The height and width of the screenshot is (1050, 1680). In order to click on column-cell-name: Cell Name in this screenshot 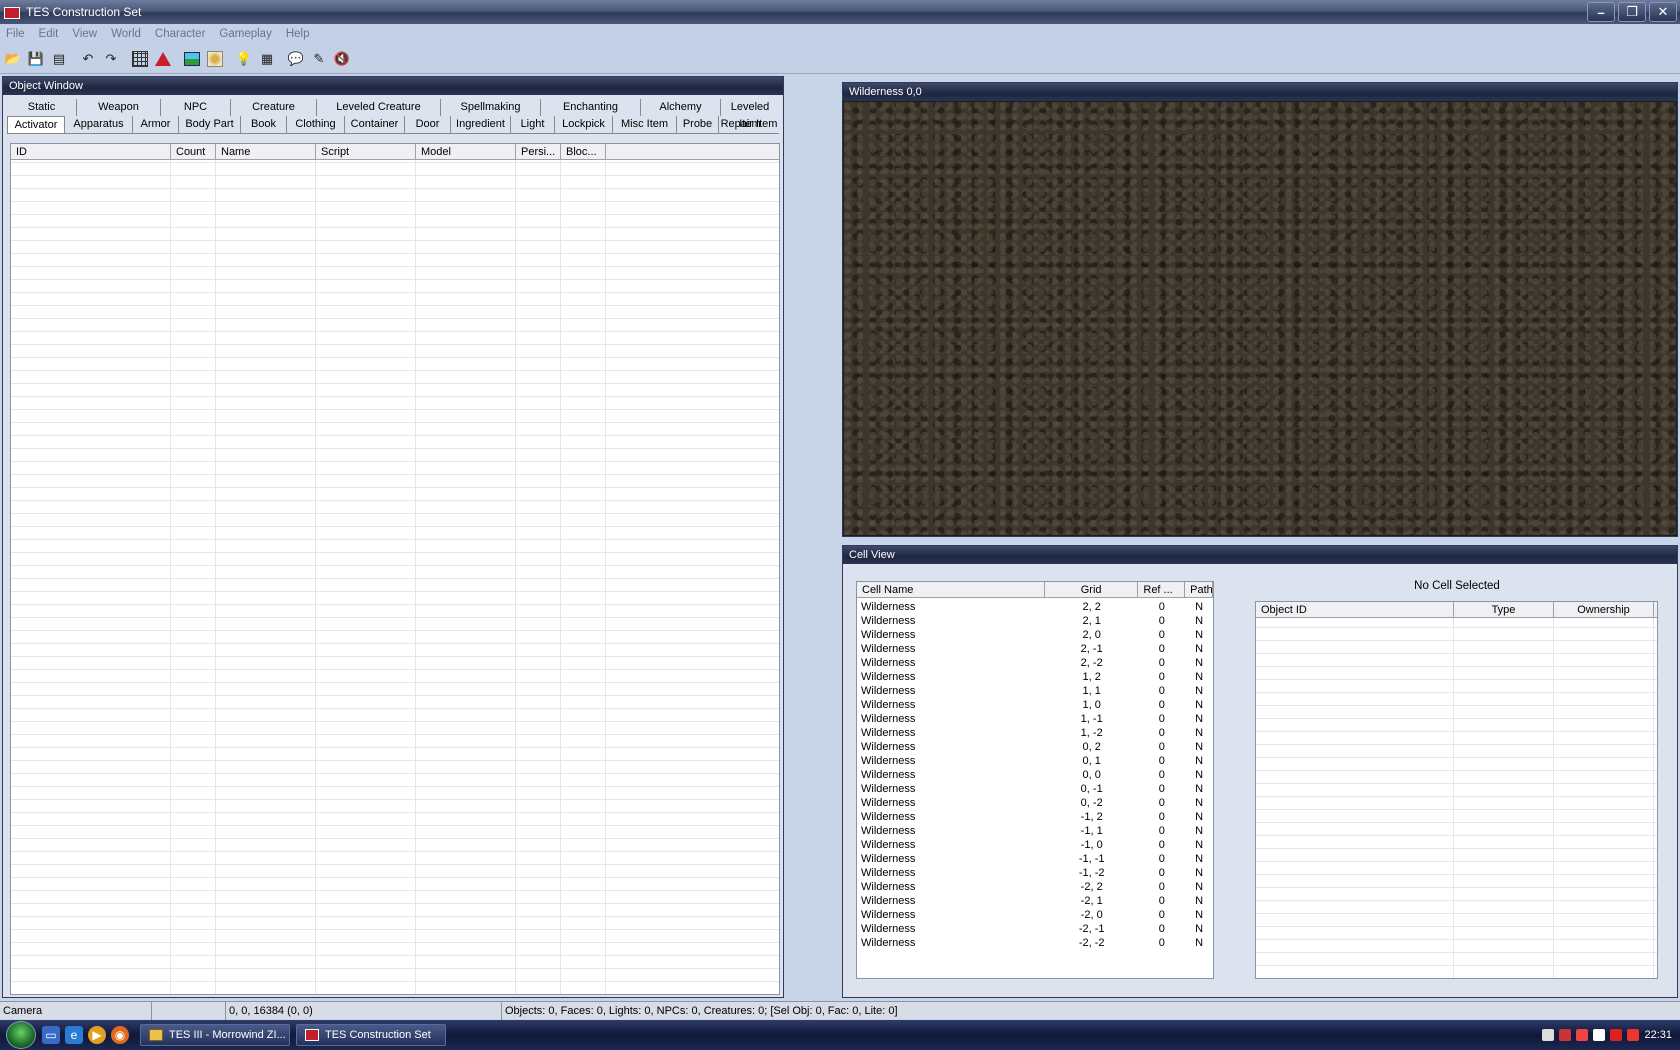, I will do `click(951, 589)`.